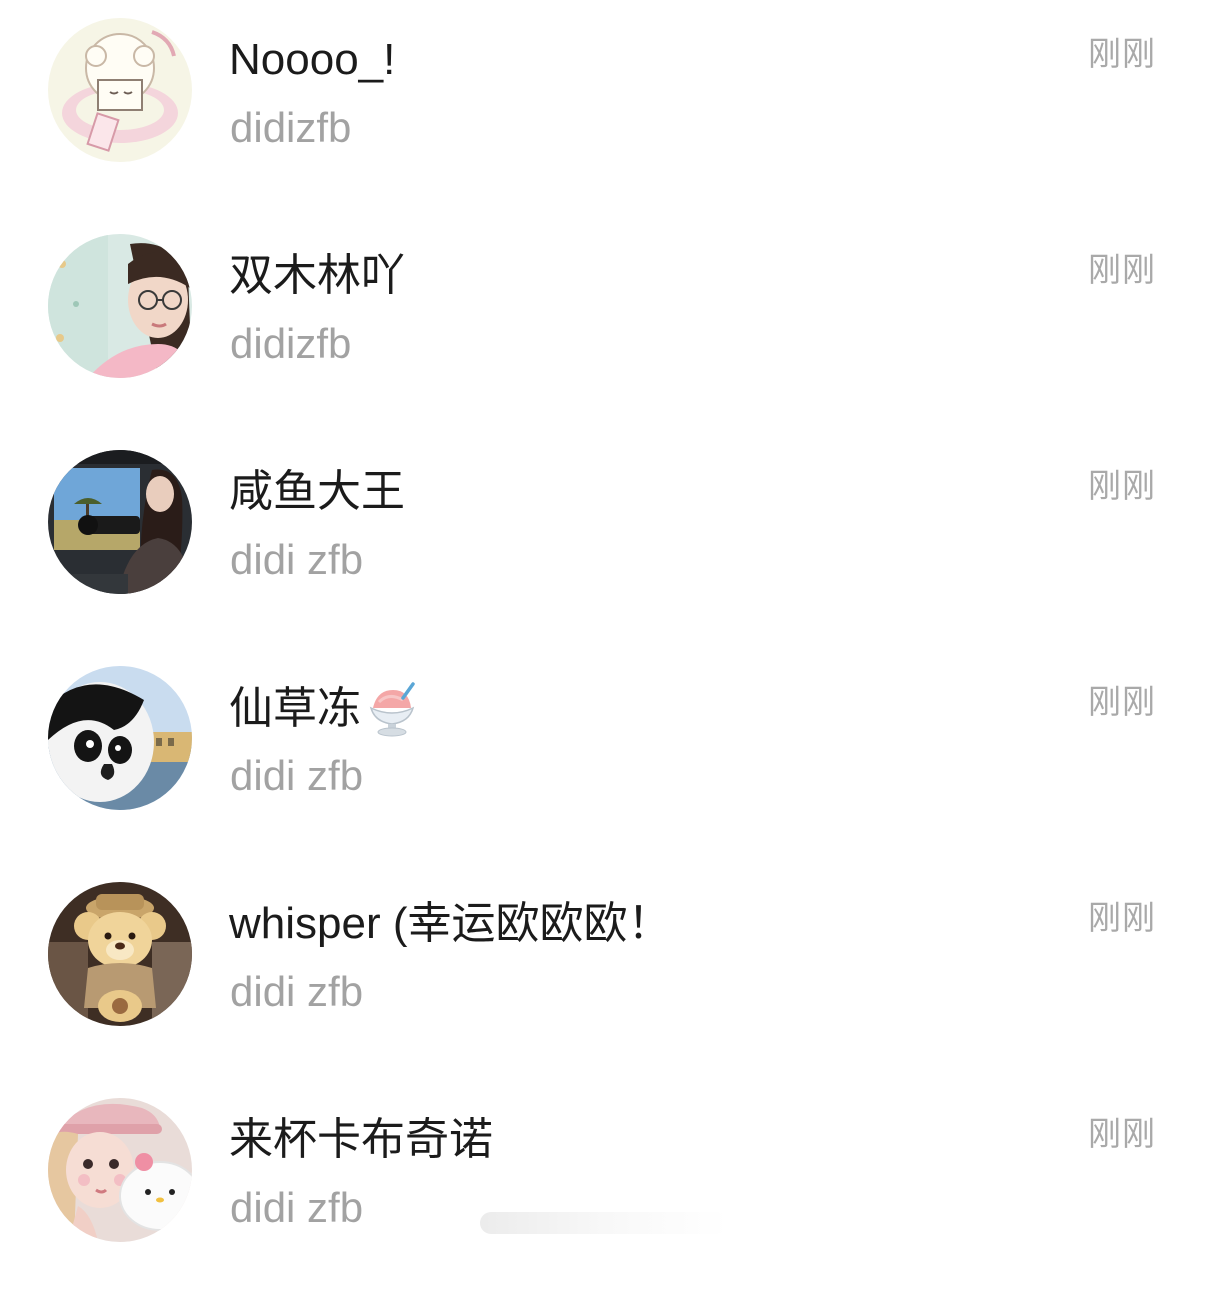 Image resolution: width=1206 pixels, height=1296 pixels. I want to click on contact-name: 仙草冻, so click(325, 709).